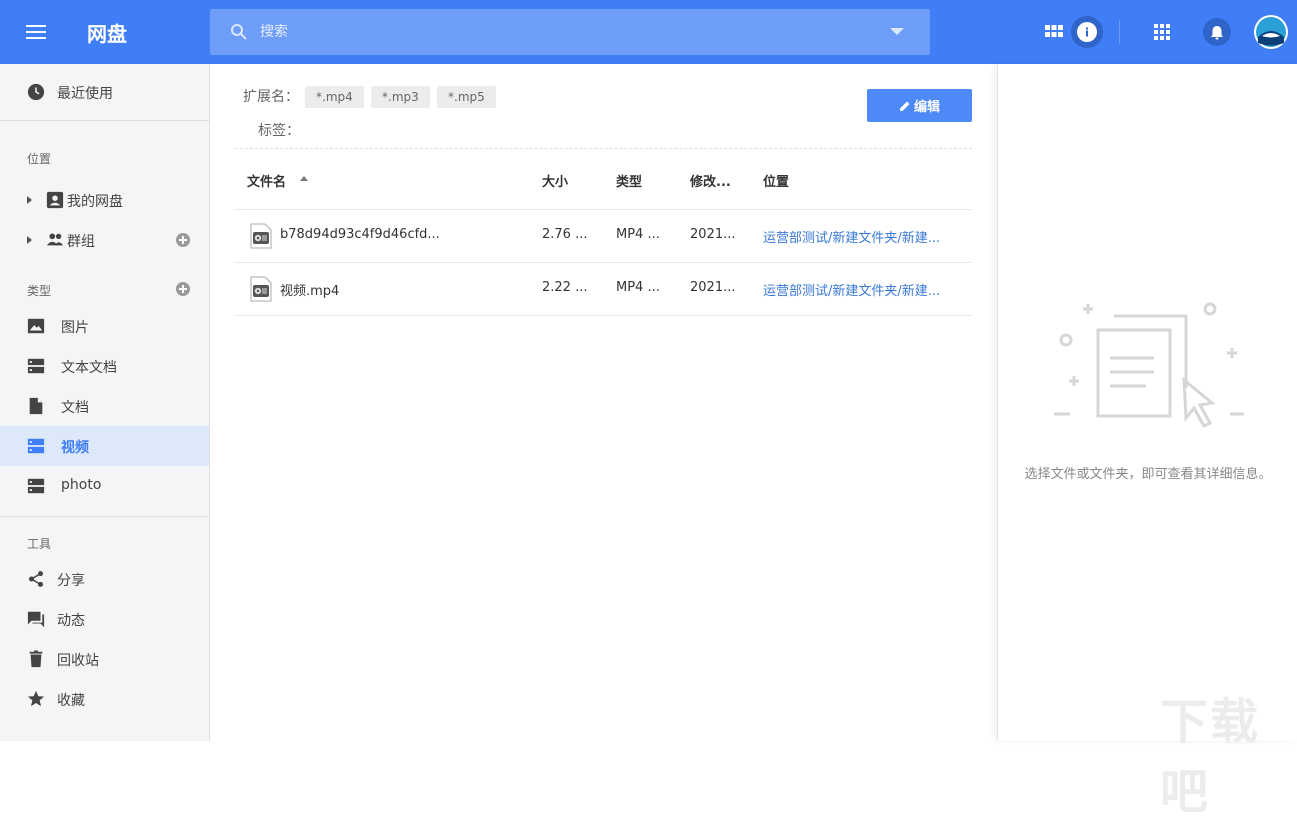 The height and width of the screenshot is (822, 1297). I want to click on trash-icon, so click(36, 659).